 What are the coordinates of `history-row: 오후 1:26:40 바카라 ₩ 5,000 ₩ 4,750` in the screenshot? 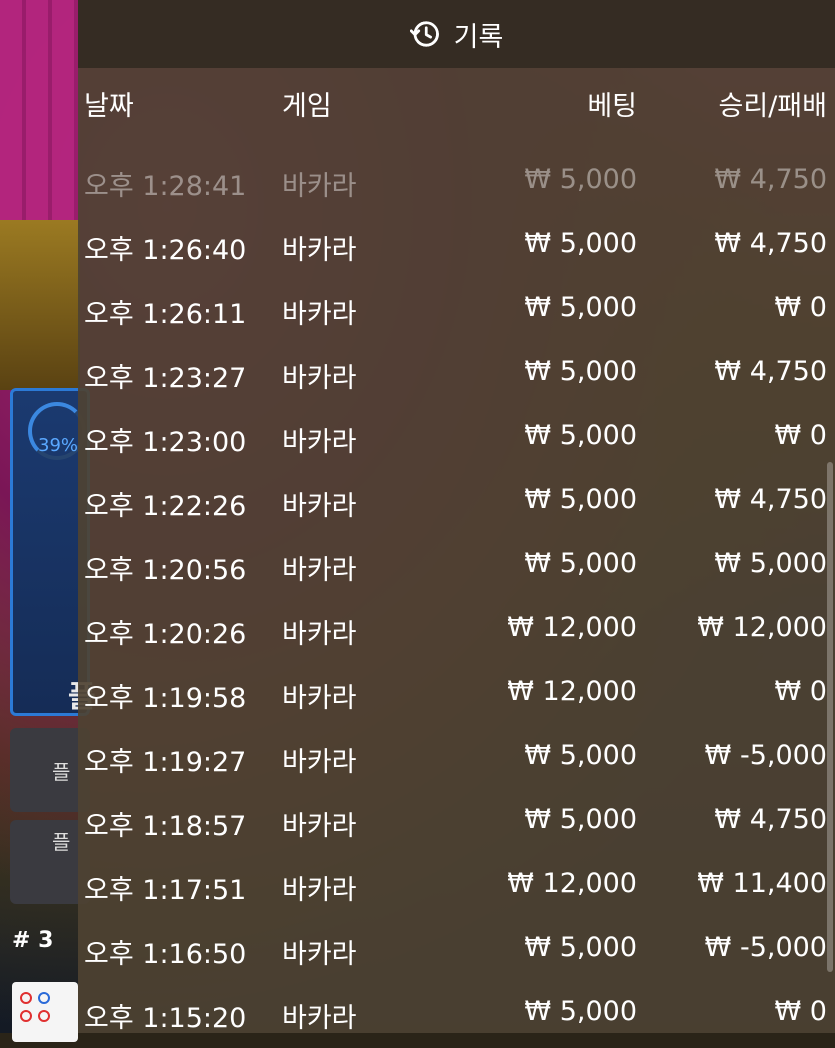 It's located at (456, 248).